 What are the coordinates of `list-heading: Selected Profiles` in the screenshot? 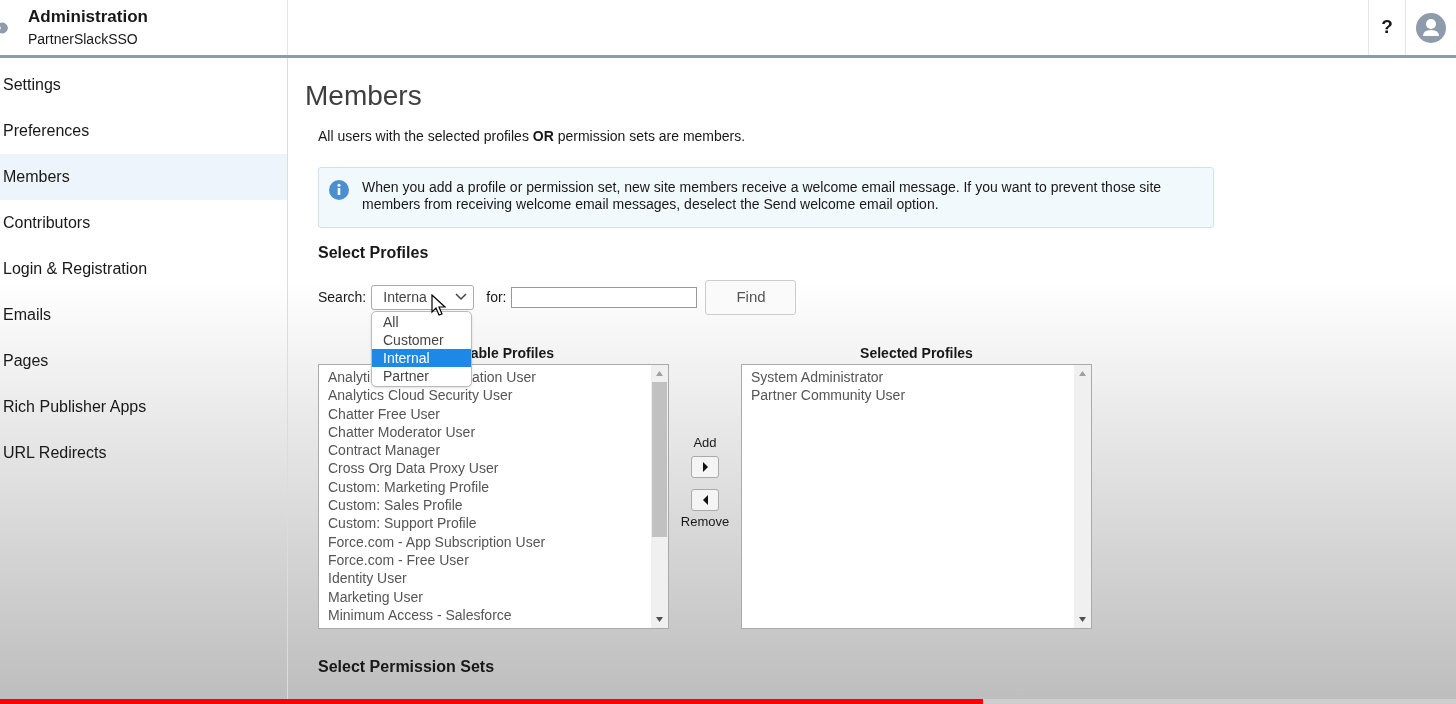 It's located at (916, 353).